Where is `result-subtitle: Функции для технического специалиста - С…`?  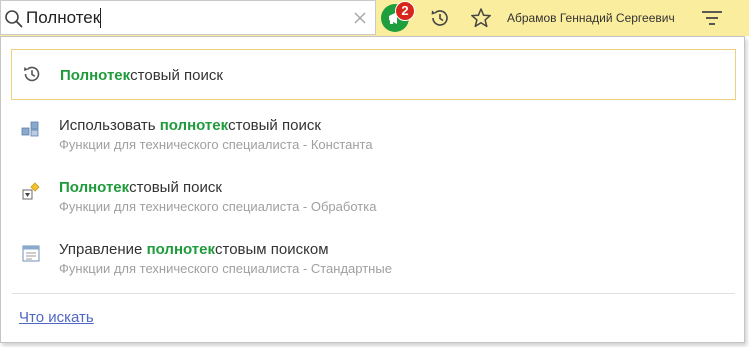
result-subtitle: Функции для технического специалиста - С… is located at coordinates (225, 268).